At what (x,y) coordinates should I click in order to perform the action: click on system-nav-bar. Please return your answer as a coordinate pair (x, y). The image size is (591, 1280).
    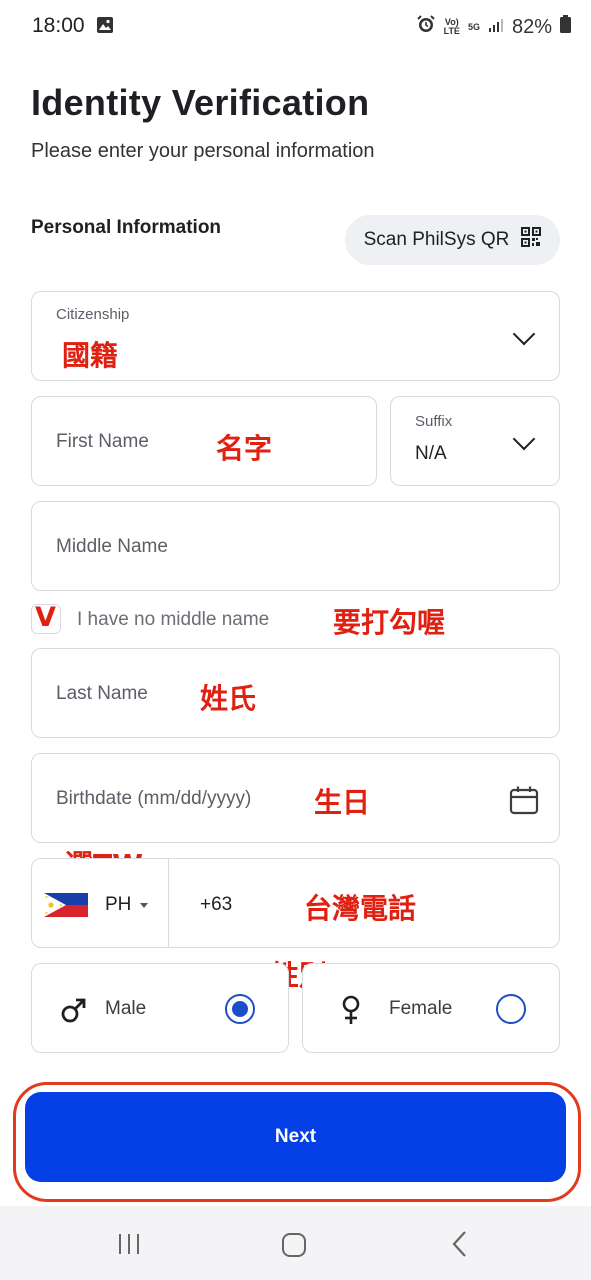
    Looking at the image, I should click on (295, 1243).